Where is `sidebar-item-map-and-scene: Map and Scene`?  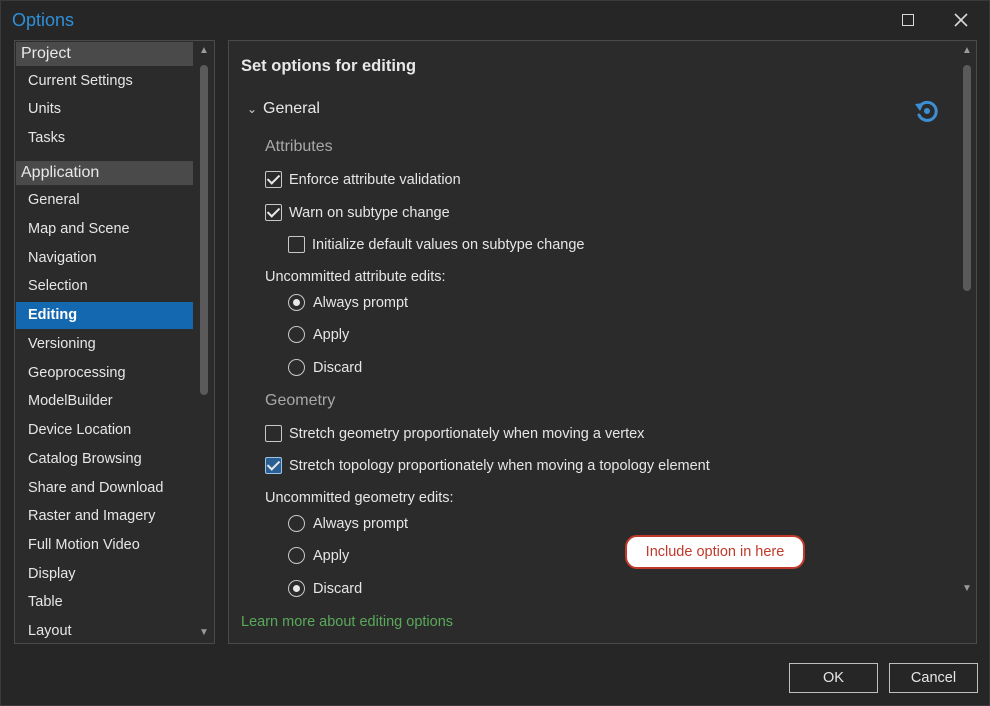 sidebar-item-map-and-scene: Map and Scene is located at coordinates (104, 229).